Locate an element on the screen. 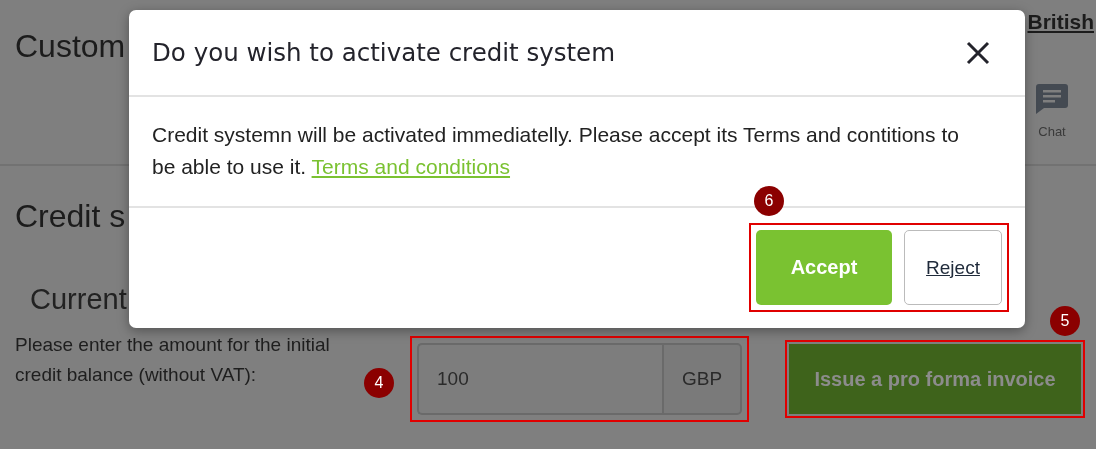 The image size is (1096, 449). close-icon is located at coordinates (978, 52).